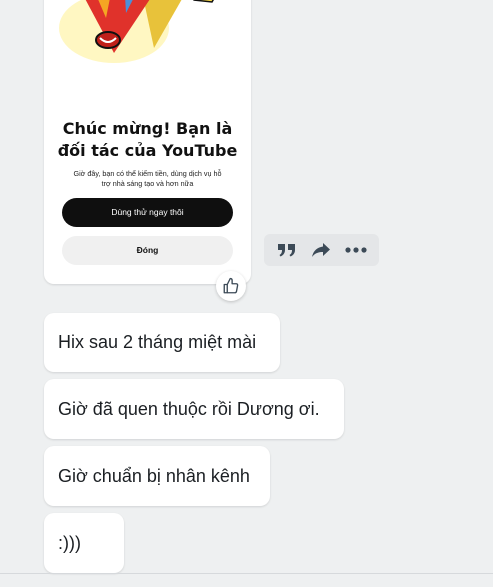 The width and height of the screenshot is (493, 587). Describe the element at coordinates (147, 250) in the screenshot. I see `close-button: Đóng` at that location.